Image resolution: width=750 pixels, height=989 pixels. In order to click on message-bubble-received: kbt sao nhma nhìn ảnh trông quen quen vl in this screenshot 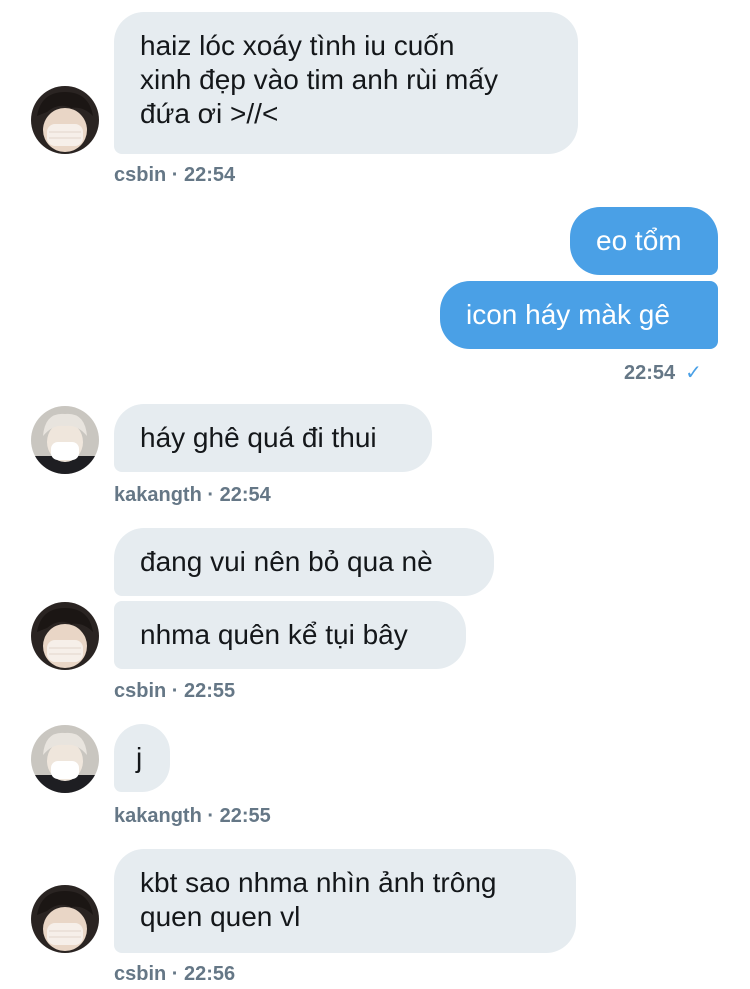, I will do `click(345, 901)`.